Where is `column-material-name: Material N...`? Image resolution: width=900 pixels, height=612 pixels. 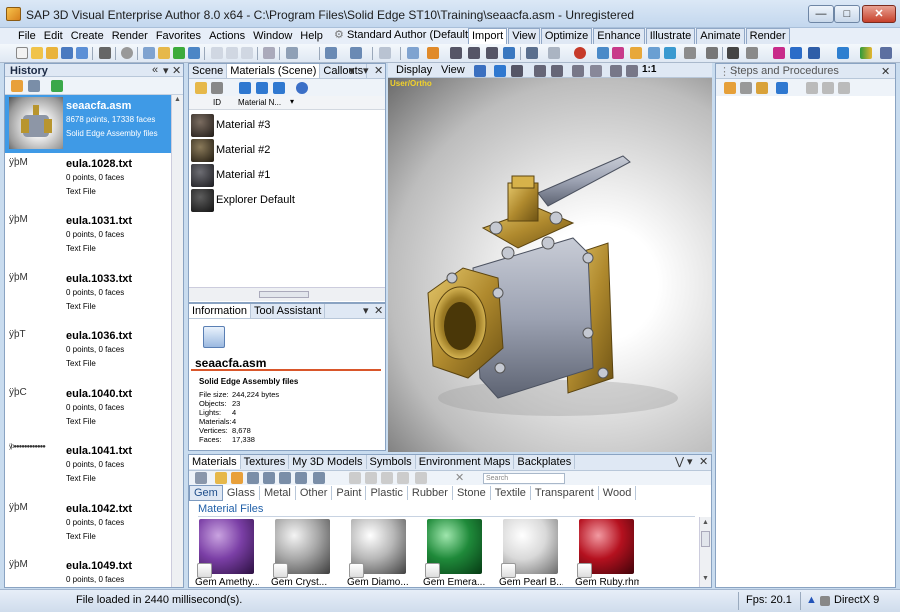 column-material-name: Material N... is located at coordinates (259, 102).